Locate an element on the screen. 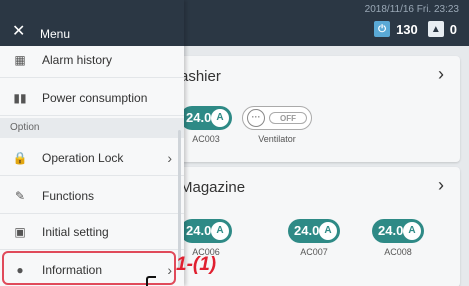 This screenshot has width=469, height=286. ac-unit: 24.0 A AC008 is located at coordinates (402, 238).